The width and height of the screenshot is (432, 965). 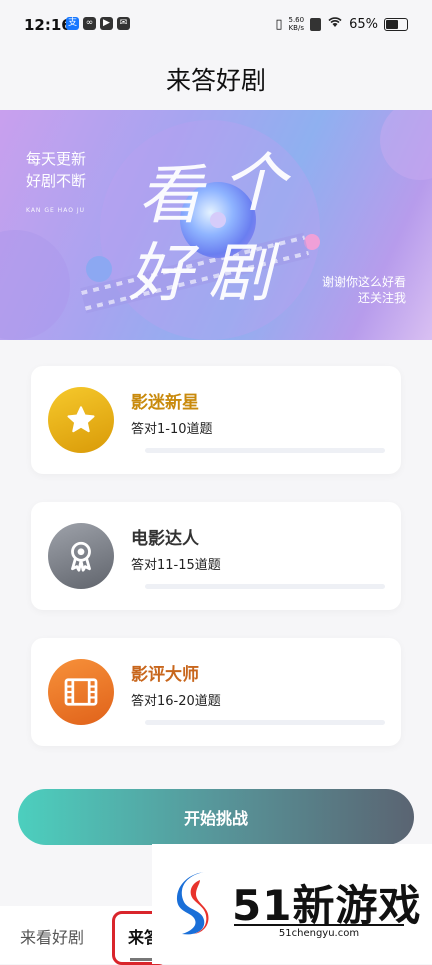 What do you see at coordinates (279, 24) in the screenshot?
I see `vibrate-icon: ▯` at bounding box center [279, 24].